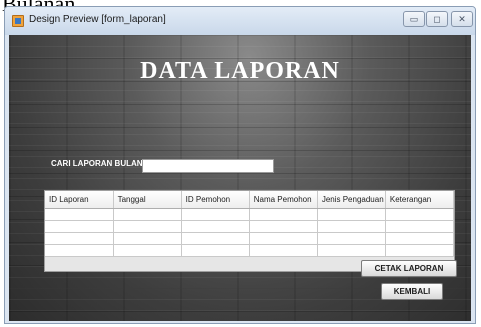 Image resolution: width=481 pixels, height=327 pixels. I want to click on print-report-button: CETAK LAPORAN, so click(409, 268).